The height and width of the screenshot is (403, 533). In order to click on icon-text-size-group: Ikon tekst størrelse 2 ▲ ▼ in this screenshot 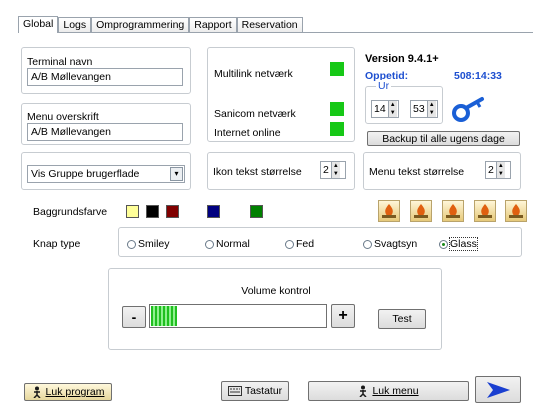, I will do `click(281, 171)`.